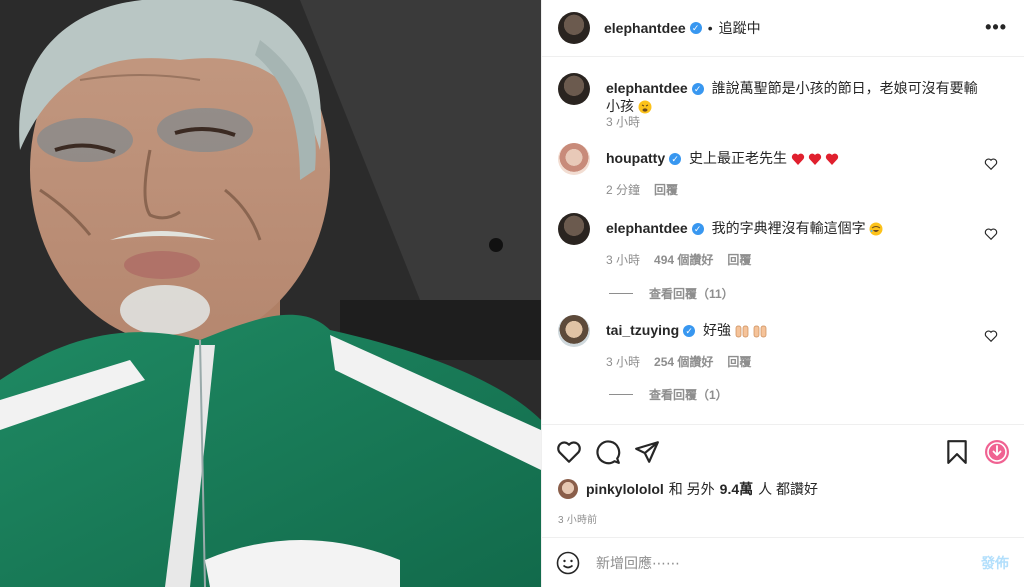  Describe the element at coordinates (691, 489) in the screenshot. I see `likes-conj: 和 另外` at that location.